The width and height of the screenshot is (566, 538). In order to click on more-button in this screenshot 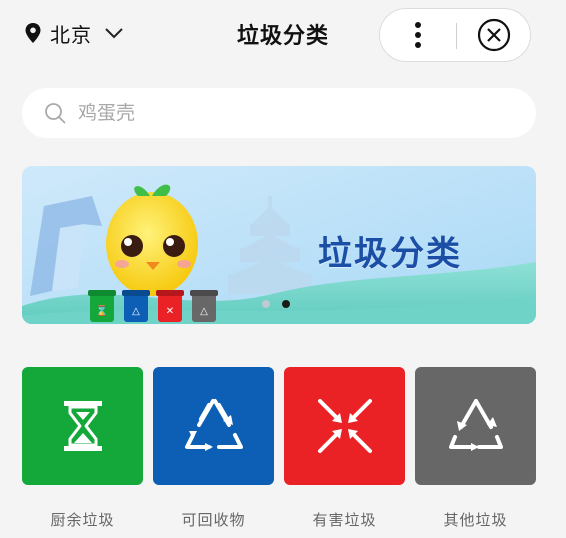, I will do `click(418, 35)`.